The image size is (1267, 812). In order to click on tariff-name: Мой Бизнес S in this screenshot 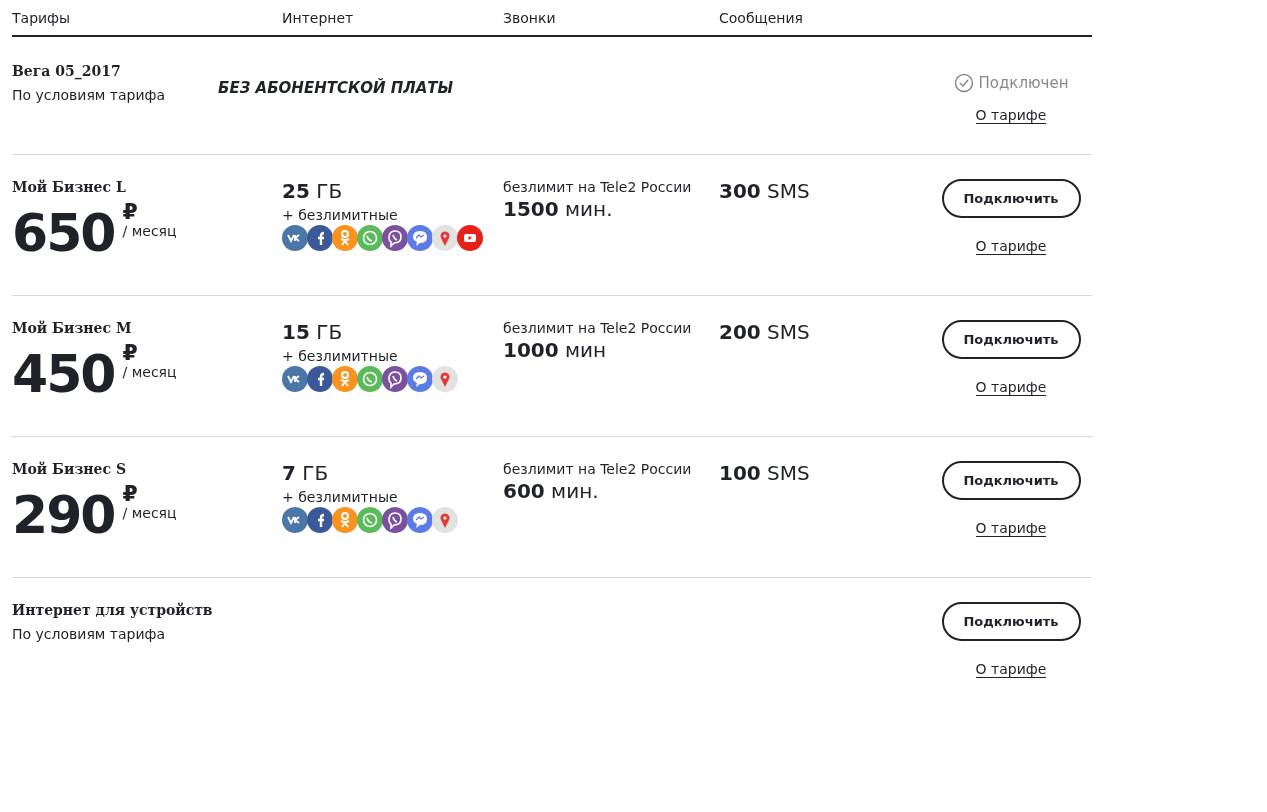, I will do `click(69, 469)`.